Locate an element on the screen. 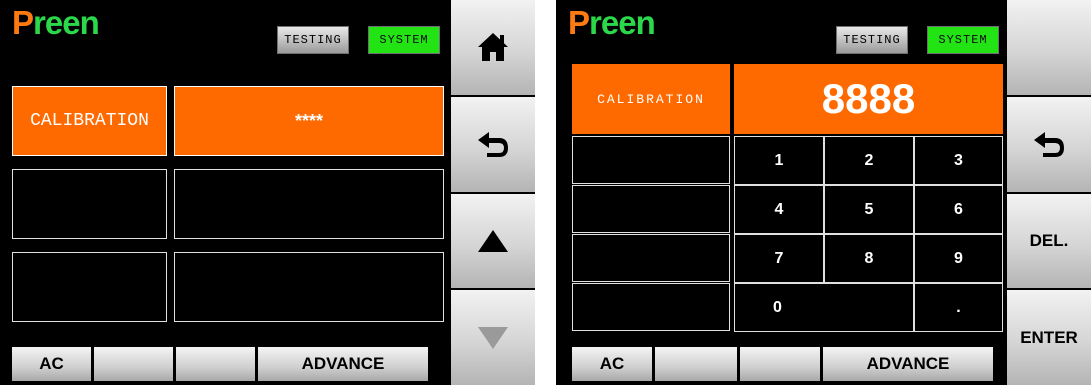 The width and height of the screenshot is (1091, 385). down-arrow-icon is located at coordinates (493, 337).